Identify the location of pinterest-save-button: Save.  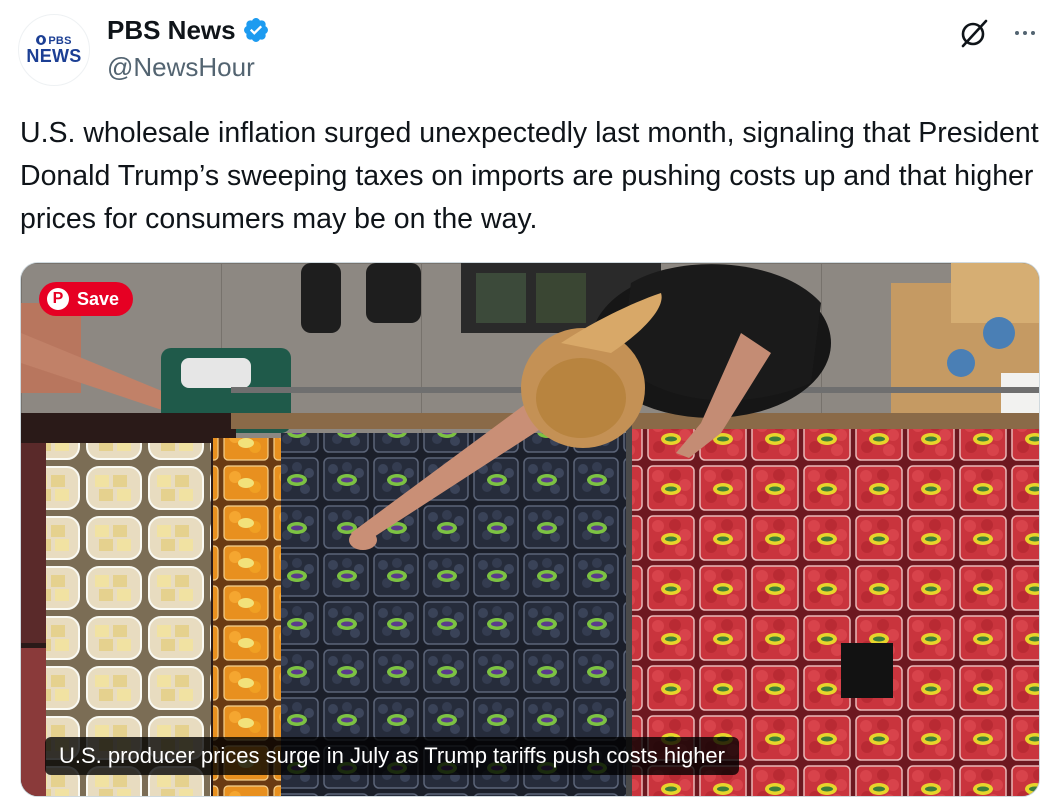
(86, 299).